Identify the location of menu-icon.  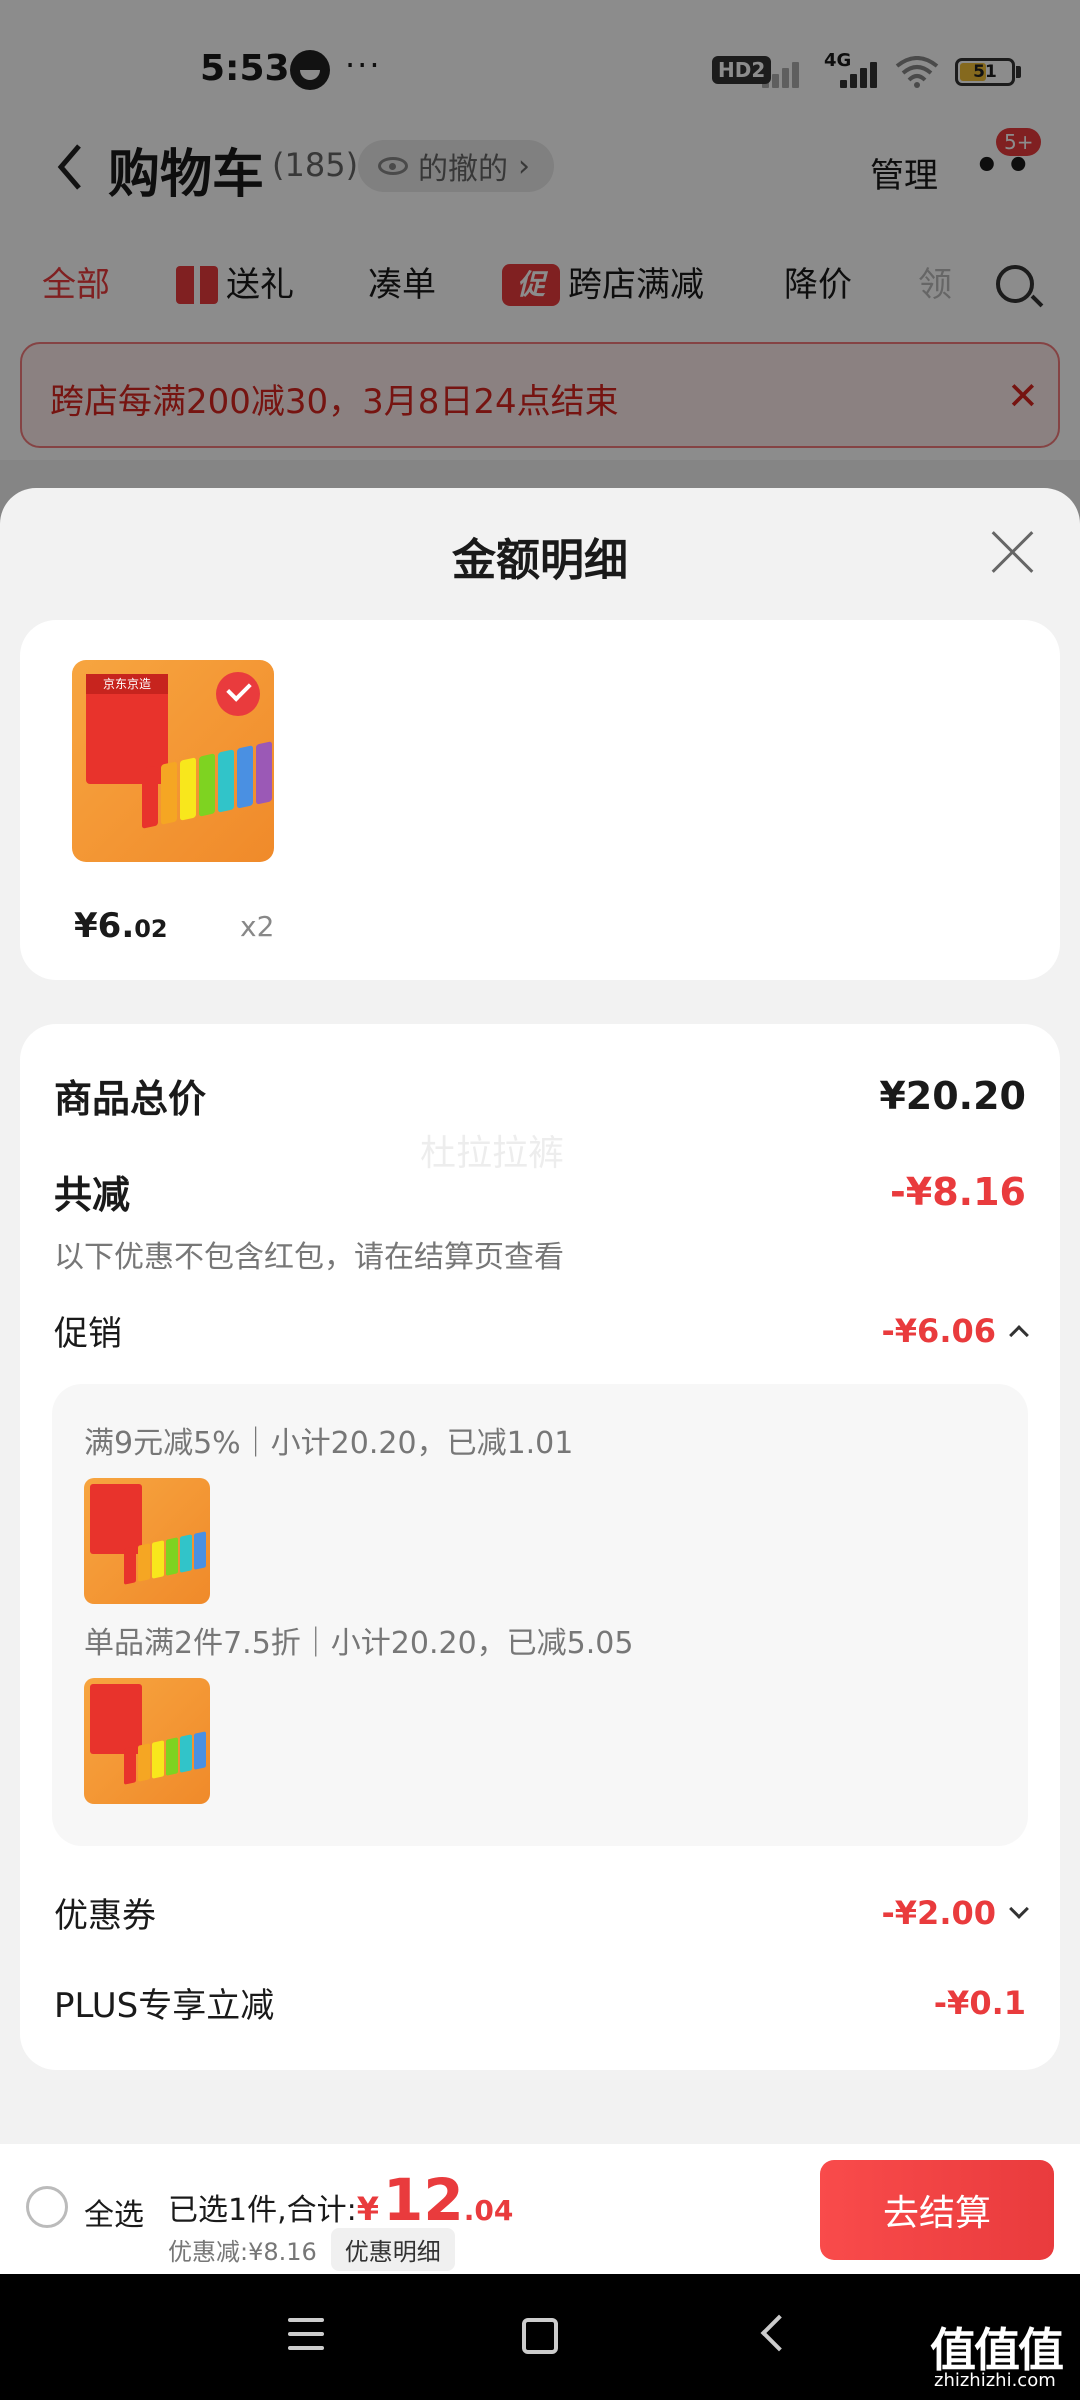
(306, 2335).